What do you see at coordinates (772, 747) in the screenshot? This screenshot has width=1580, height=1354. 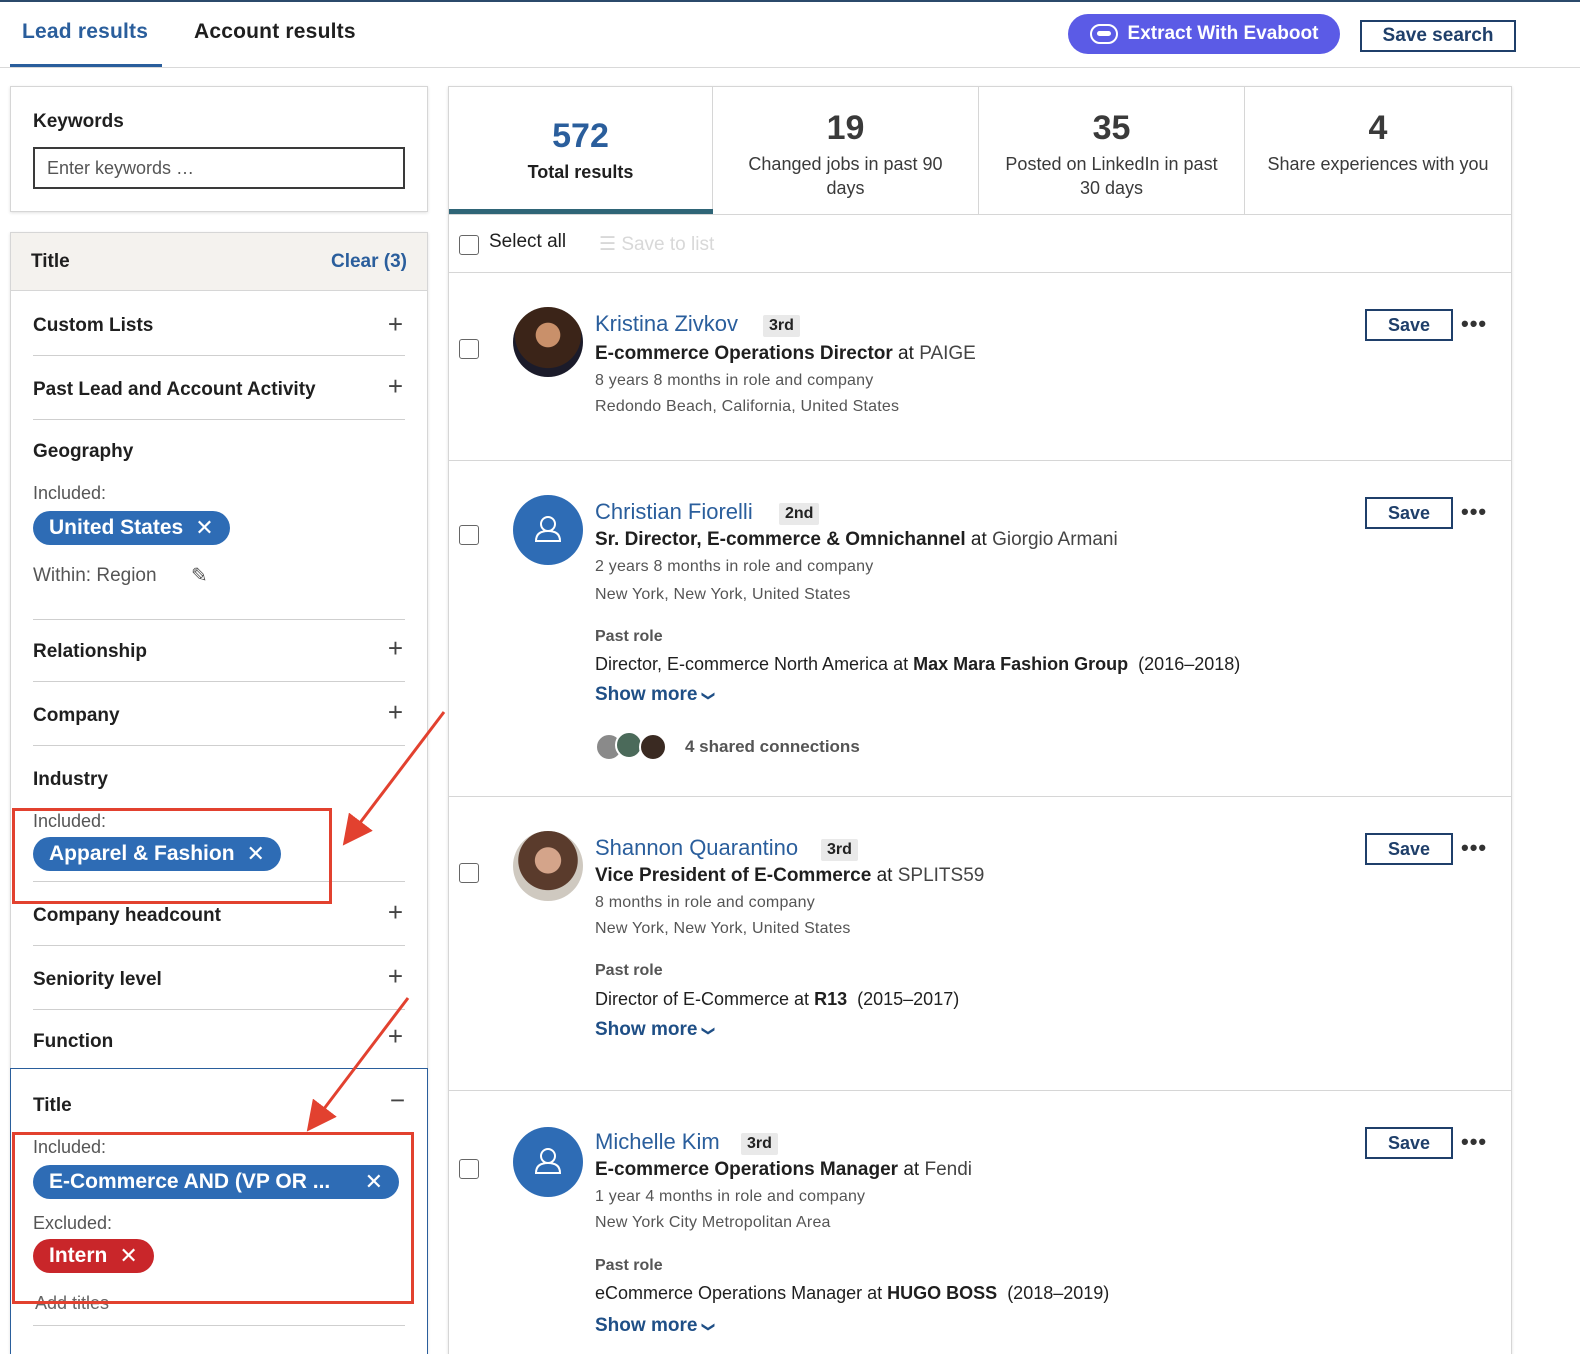 I see `shared-connections: 4 shared connections` at bounding box center [772, 747].